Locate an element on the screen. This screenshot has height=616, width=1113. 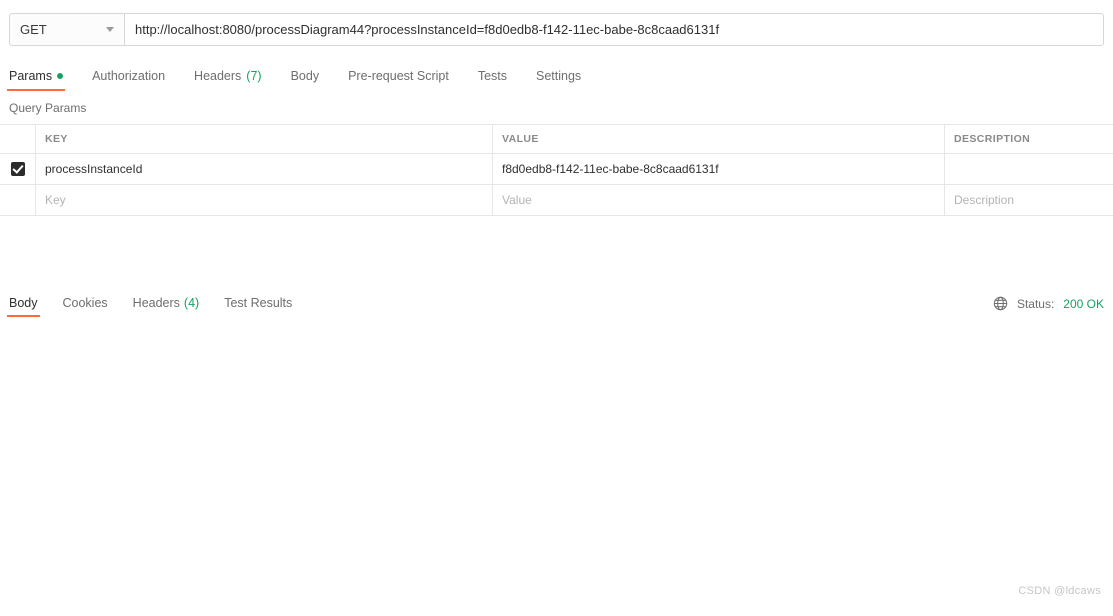
http-method-value: GET is located at coordinates (33, 29).